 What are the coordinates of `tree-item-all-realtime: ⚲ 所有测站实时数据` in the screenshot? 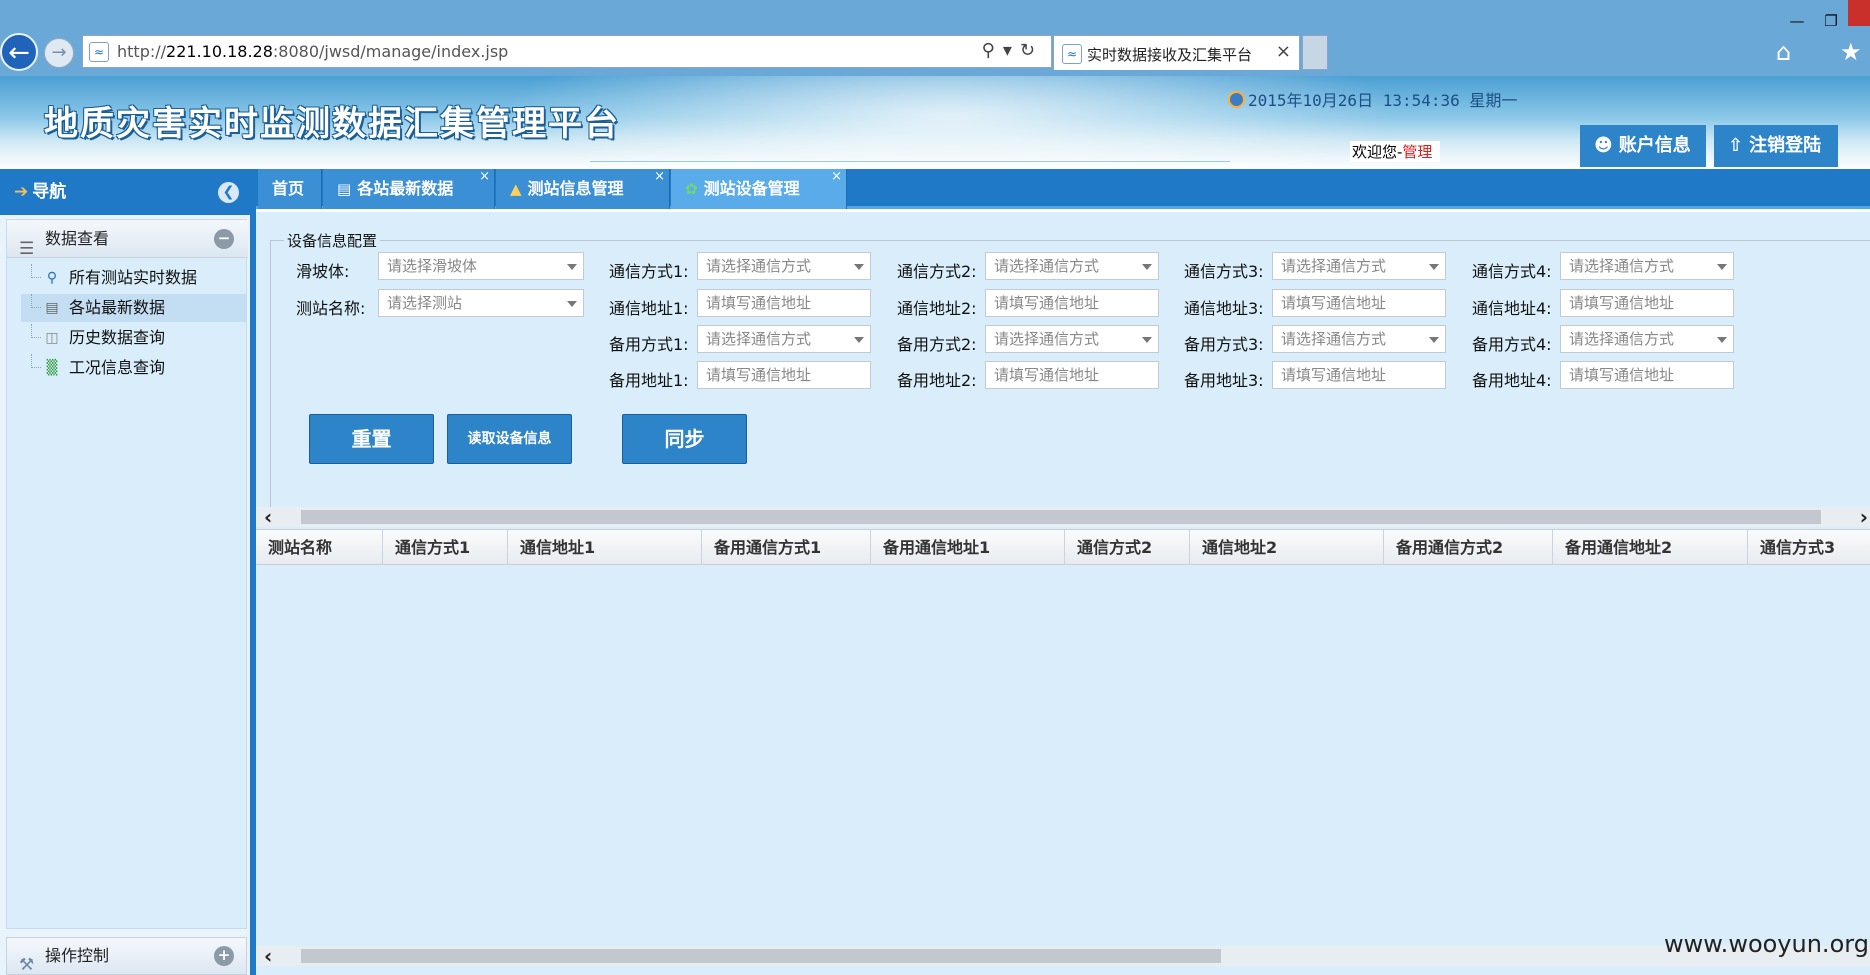 It's located at (134, 278).